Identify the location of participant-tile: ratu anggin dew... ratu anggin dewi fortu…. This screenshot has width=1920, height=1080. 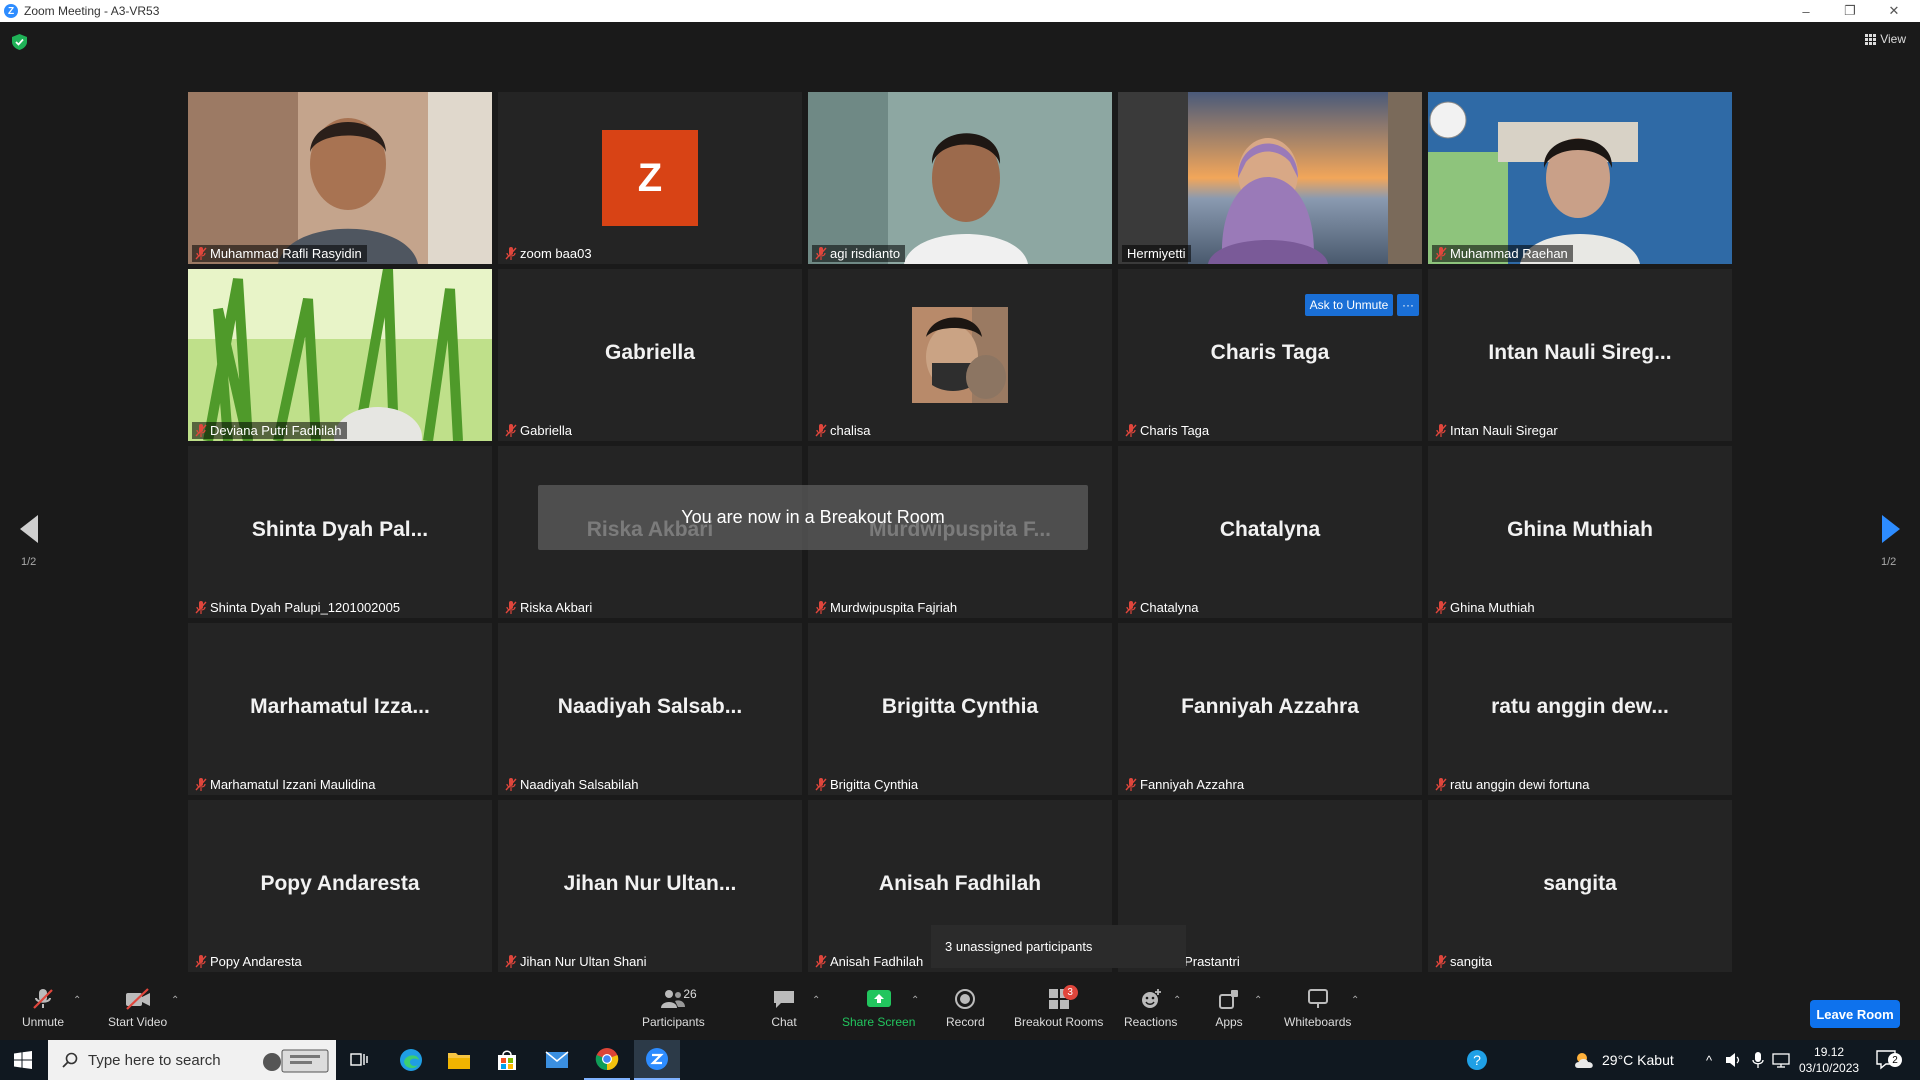
(1580, 709).